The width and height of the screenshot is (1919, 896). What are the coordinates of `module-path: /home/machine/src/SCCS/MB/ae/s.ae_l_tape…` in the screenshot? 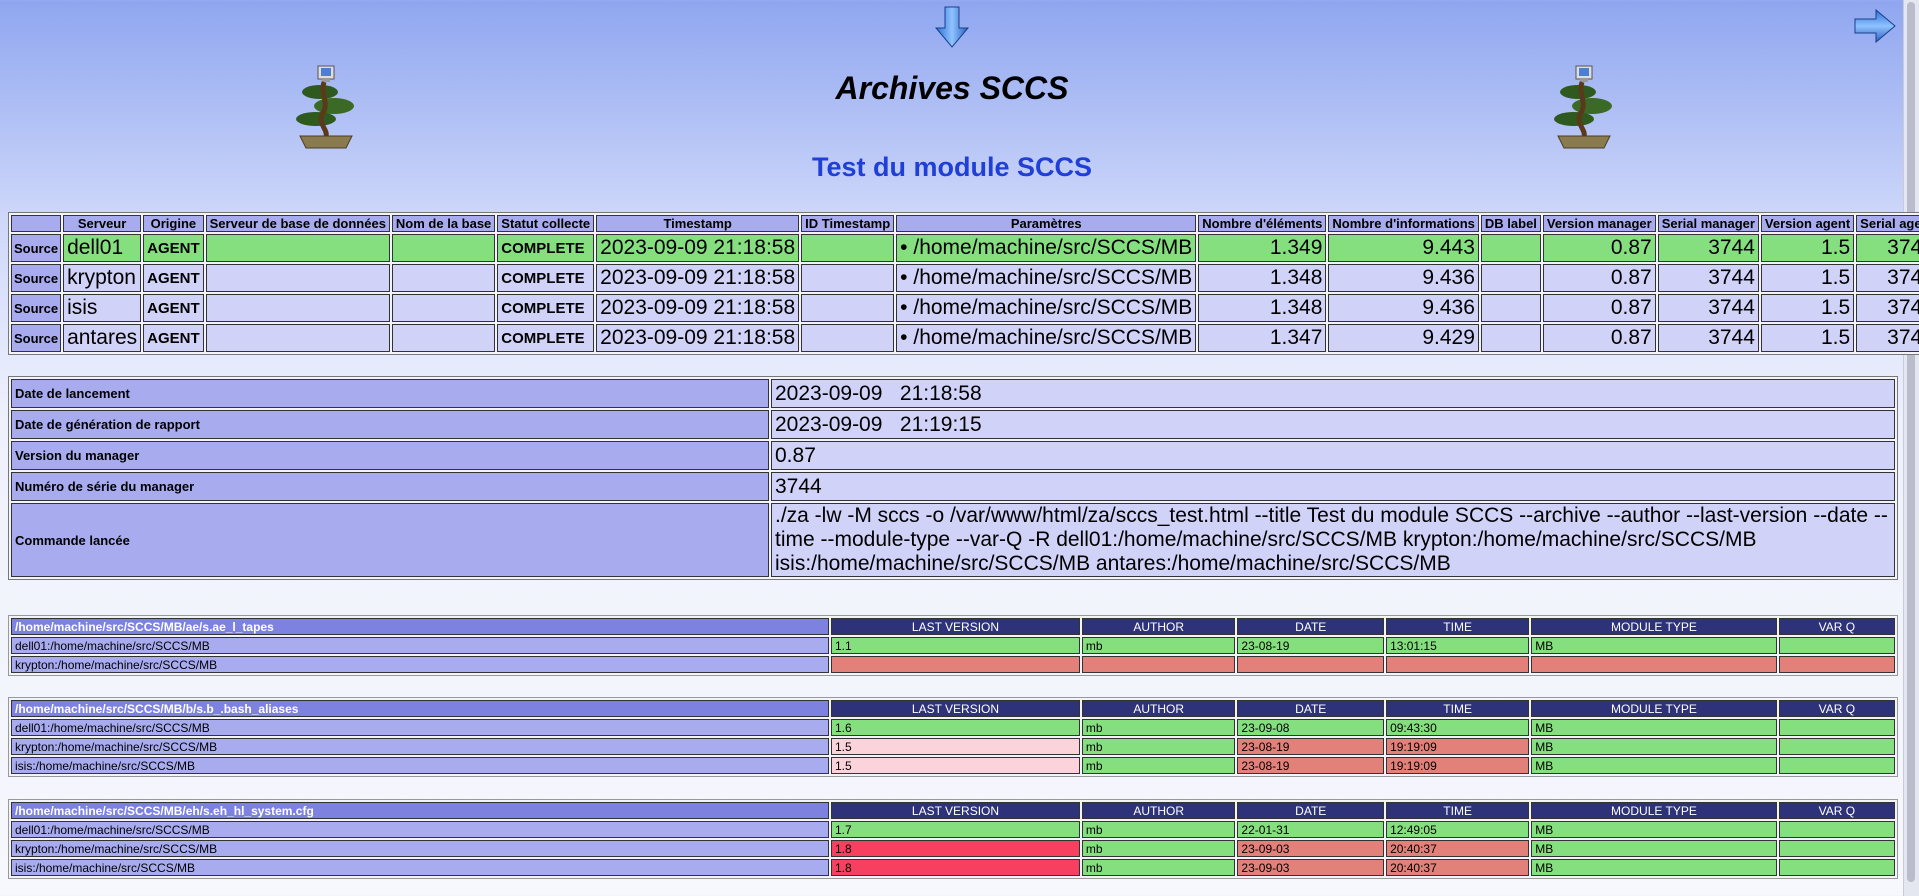 It's located at (420, 626).